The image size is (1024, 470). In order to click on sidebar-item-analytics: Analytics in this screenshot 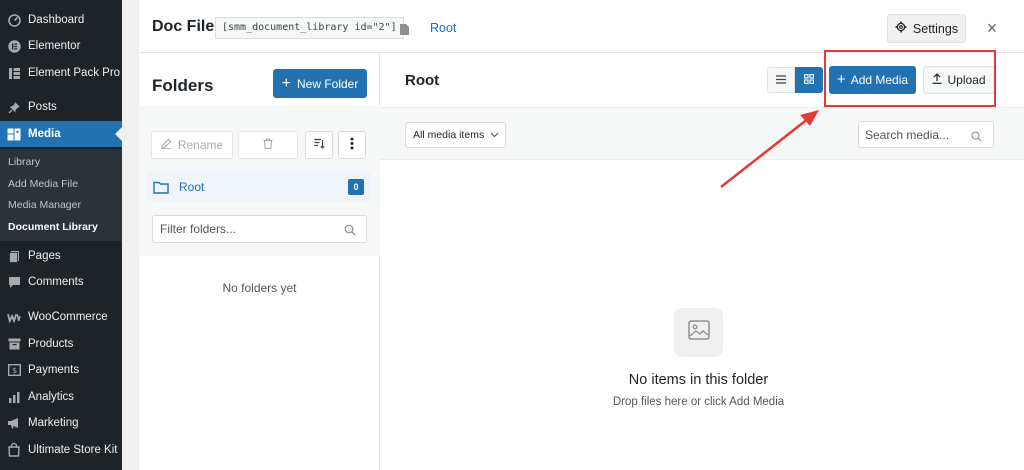, I will do `click(61, 397)`.